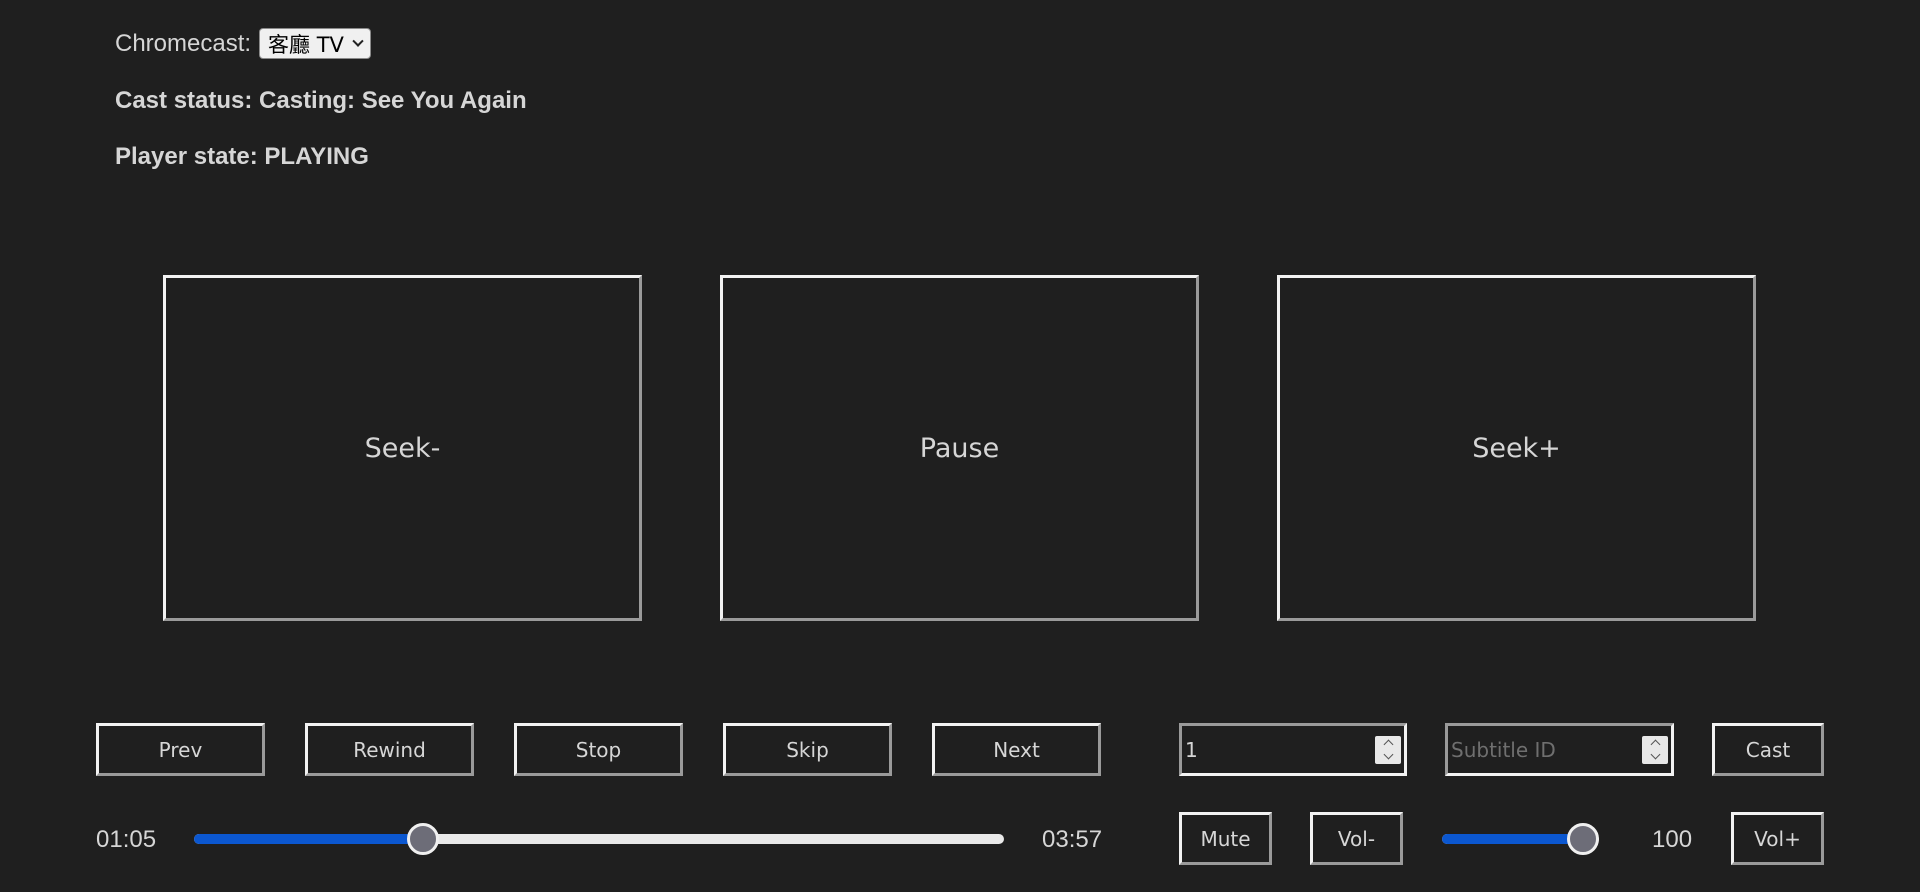  I want to click on chromecast-device-select: 客廳 TV, so click(315, 43).